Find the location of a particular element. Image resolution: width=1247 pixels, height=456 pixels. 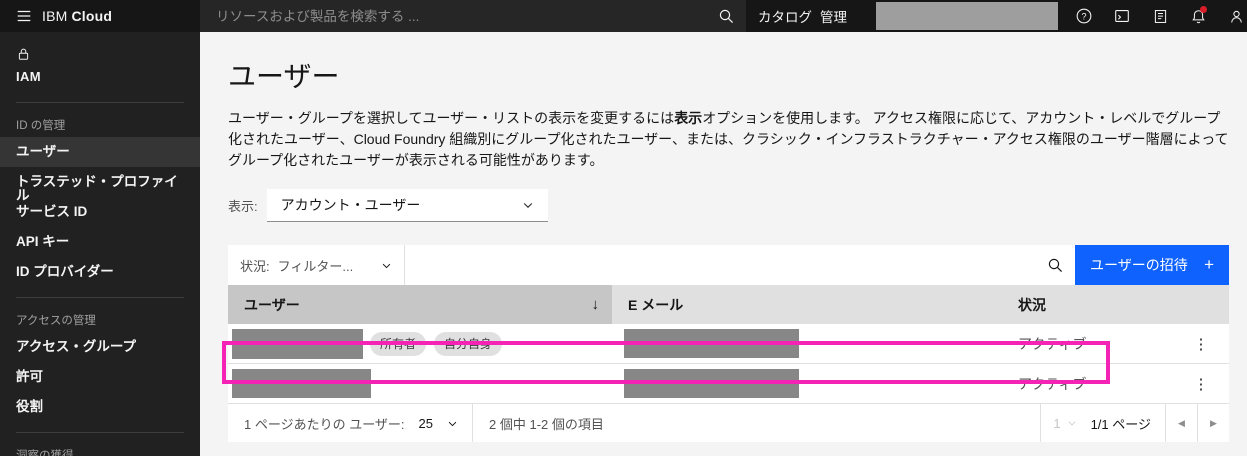

table-search-area is located at coordinates (740, 265).